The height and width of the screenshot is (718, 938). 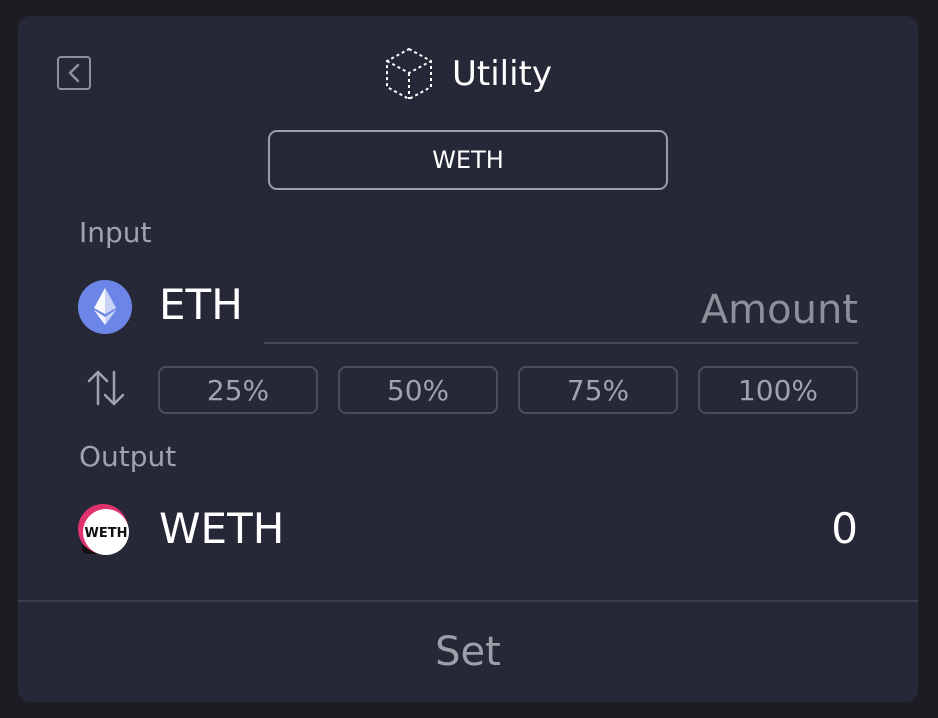 What do you see at coordinates (778, 390) in the screenshot?
I see `percent-100-button: 100%` at bounding box center [778, 390].